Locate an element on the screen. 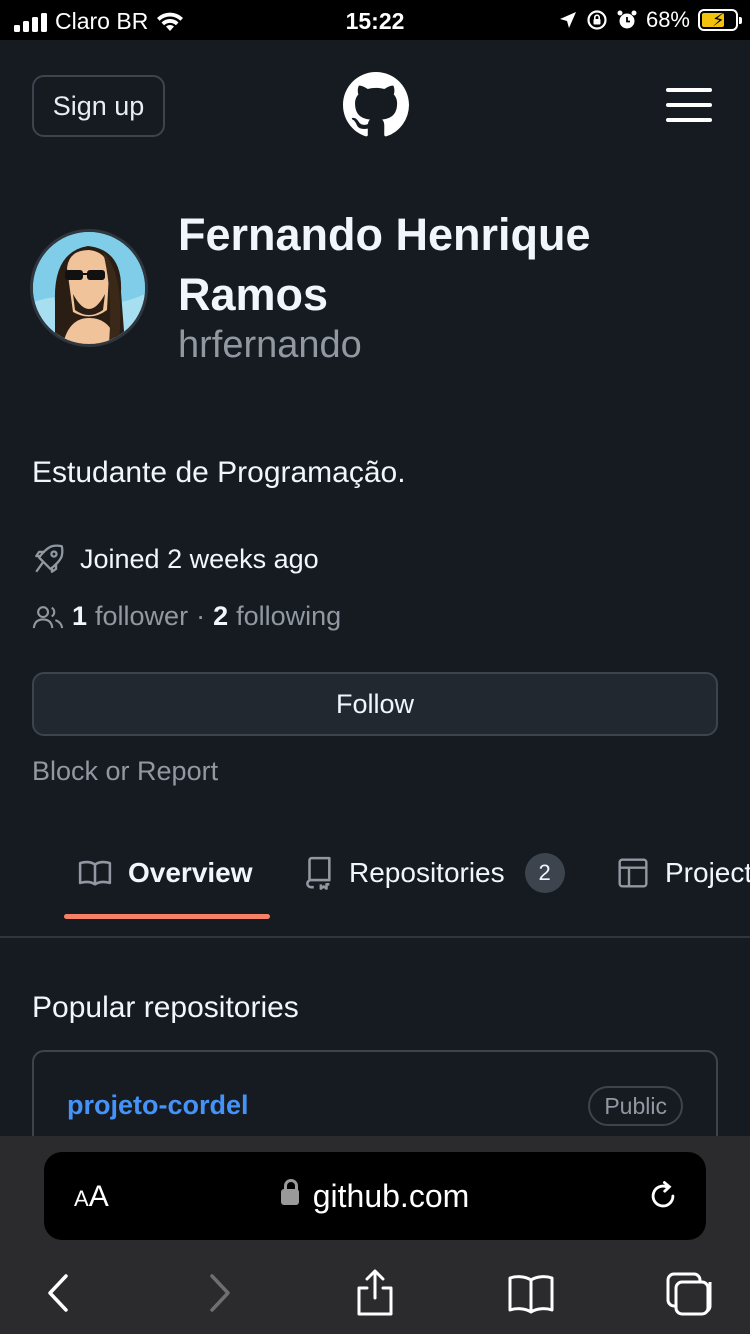 The height and width of the screenshot is (1334, 750). people-icon is located at coordinates (48, 616).